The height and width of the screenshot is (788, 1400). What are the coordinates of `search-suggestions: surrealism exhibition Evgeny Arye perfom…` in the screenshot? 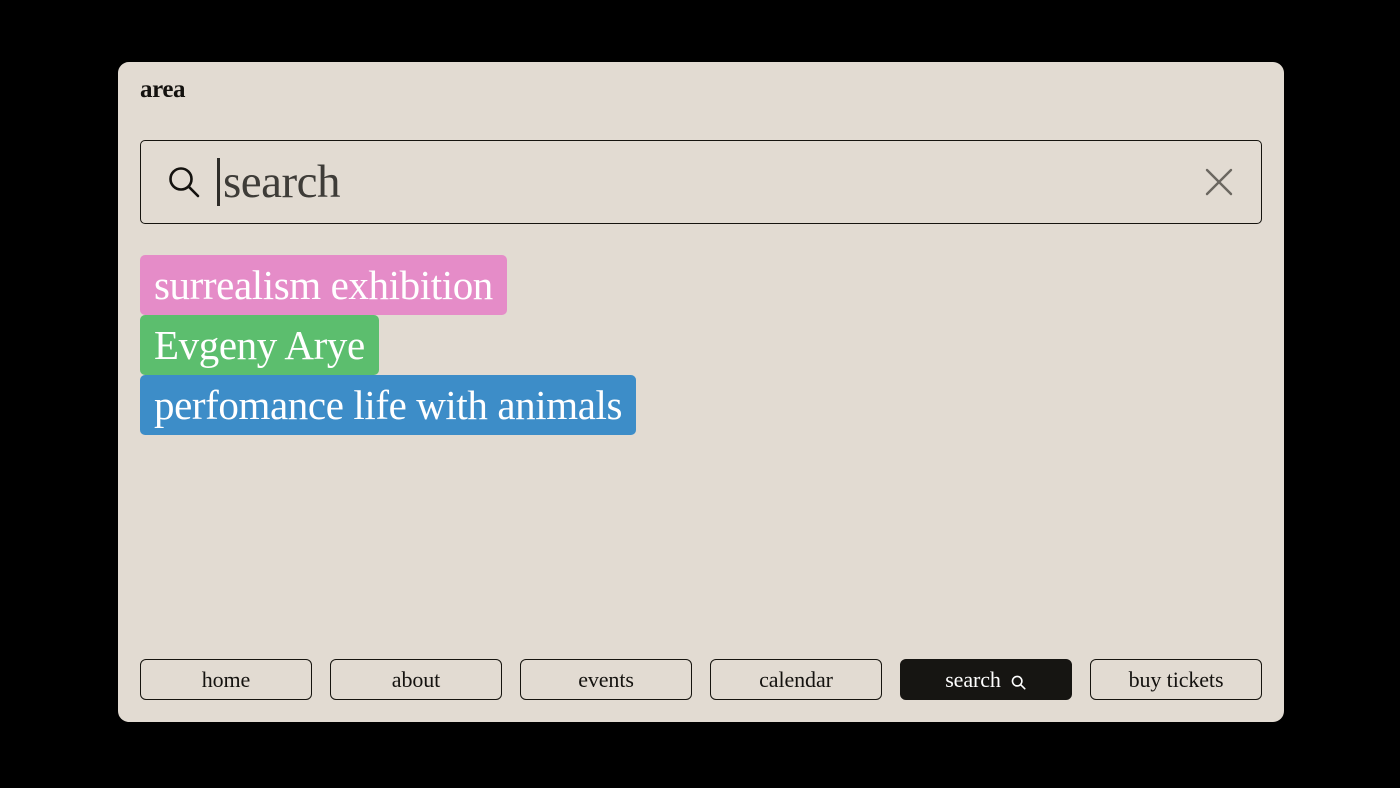 It's located at (388, 345).